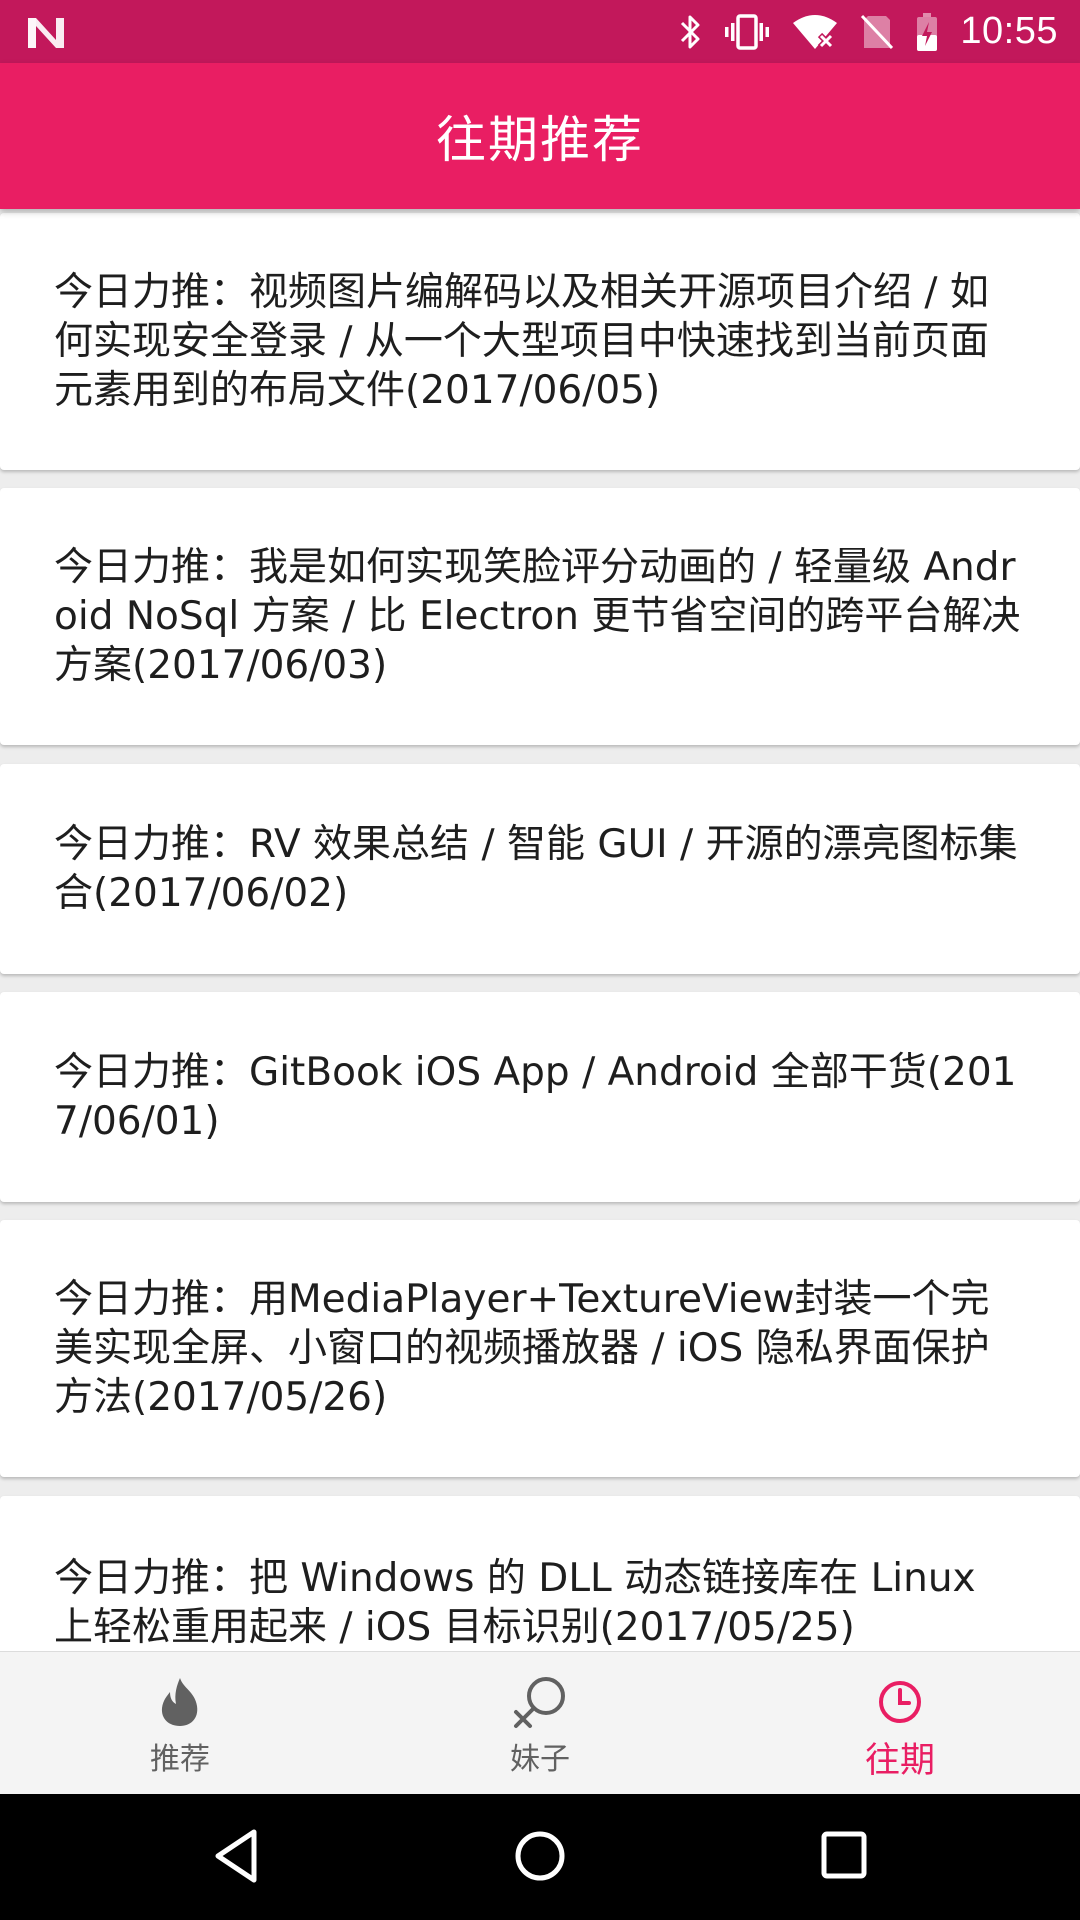 This screenshot has height=1920, width=1080. Describe the element at coordinates (539, 1702) in the screenshot. I see `female-symbol-icon` at that location.